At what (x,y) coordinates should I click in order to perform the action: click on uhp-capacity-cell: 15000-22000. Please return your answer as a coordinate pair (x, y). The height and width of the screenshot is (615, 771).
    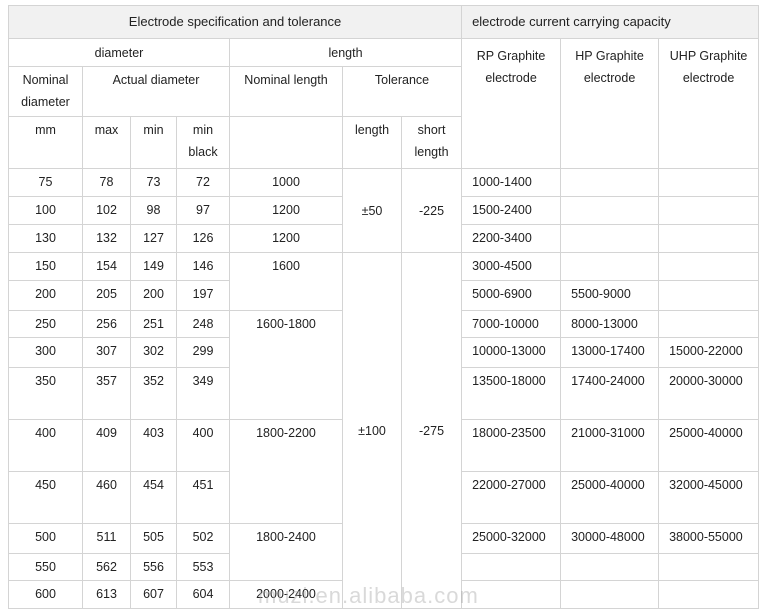
    Looking at the image, I should click on (709, 352).